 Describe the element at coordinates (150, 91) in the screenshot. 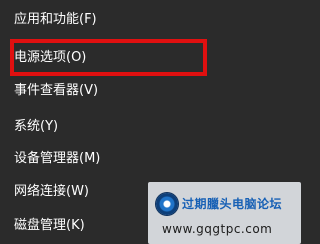

I see `menu-item-event-viewer: 事件查看器(V)` at that location.